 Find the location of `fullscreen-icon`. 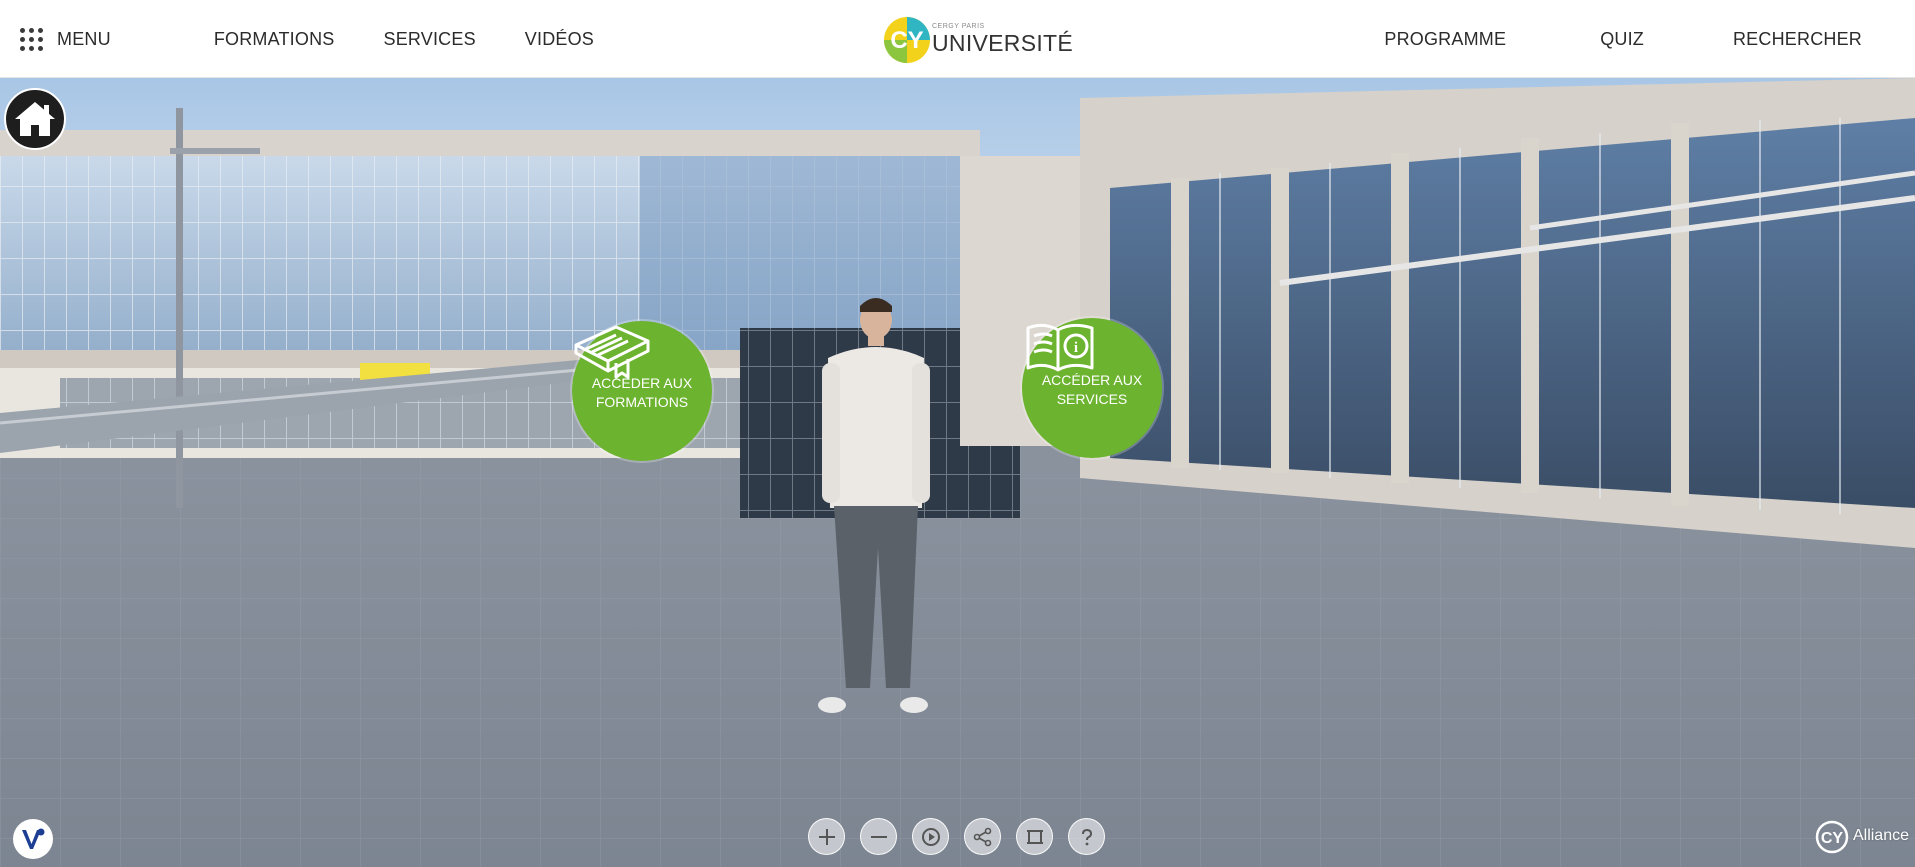

fullscreen-icon is located at coordinates (1034, 836).